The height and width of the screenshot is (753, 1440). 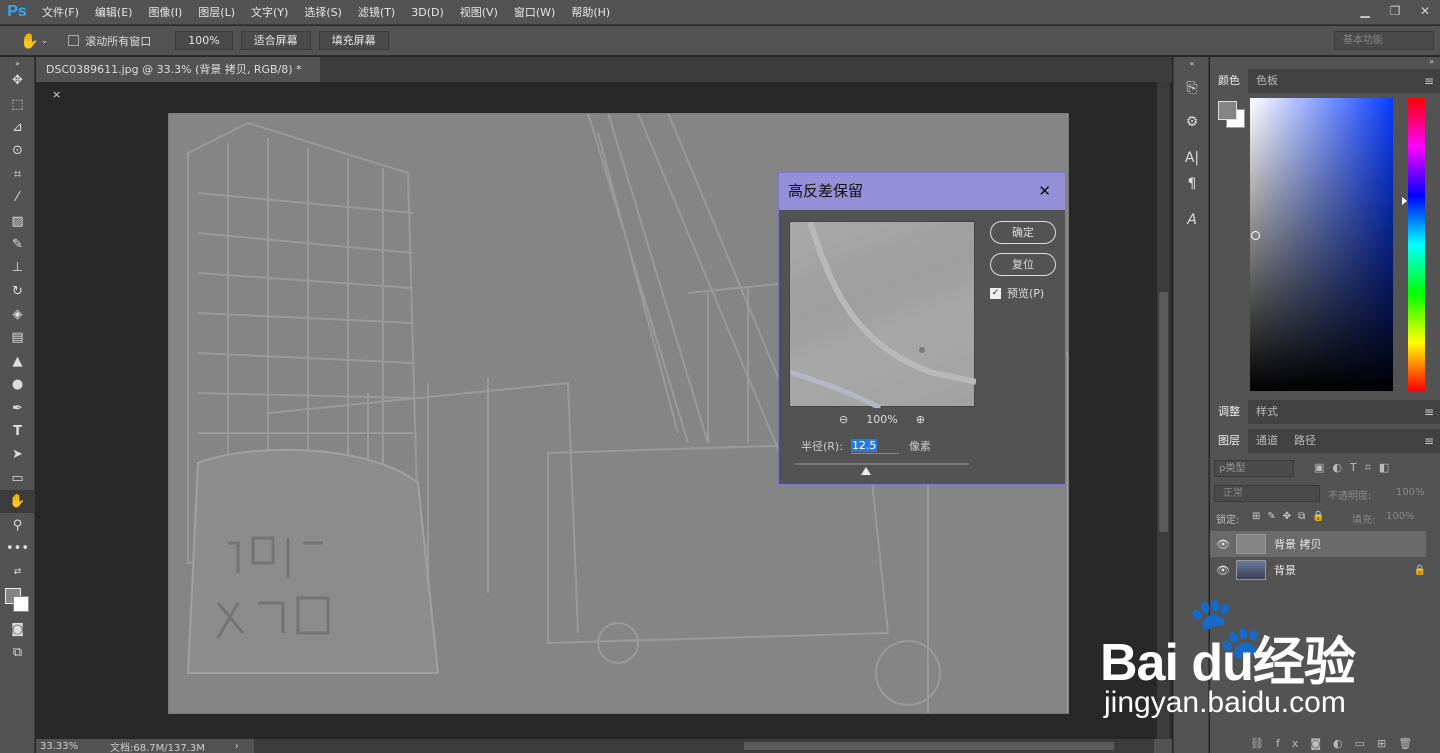 I want to click on radius-slider, so click(x=882, y=464).